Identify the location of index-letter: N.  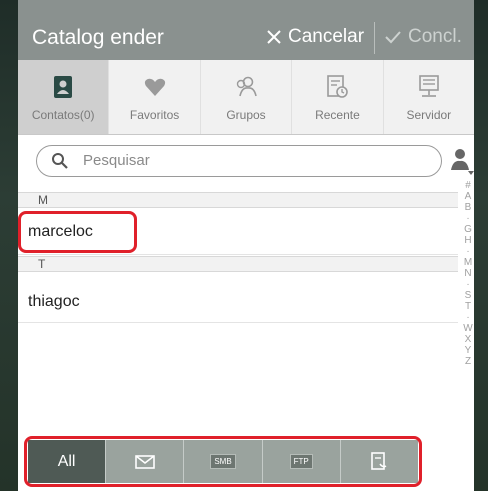
(467, 273).